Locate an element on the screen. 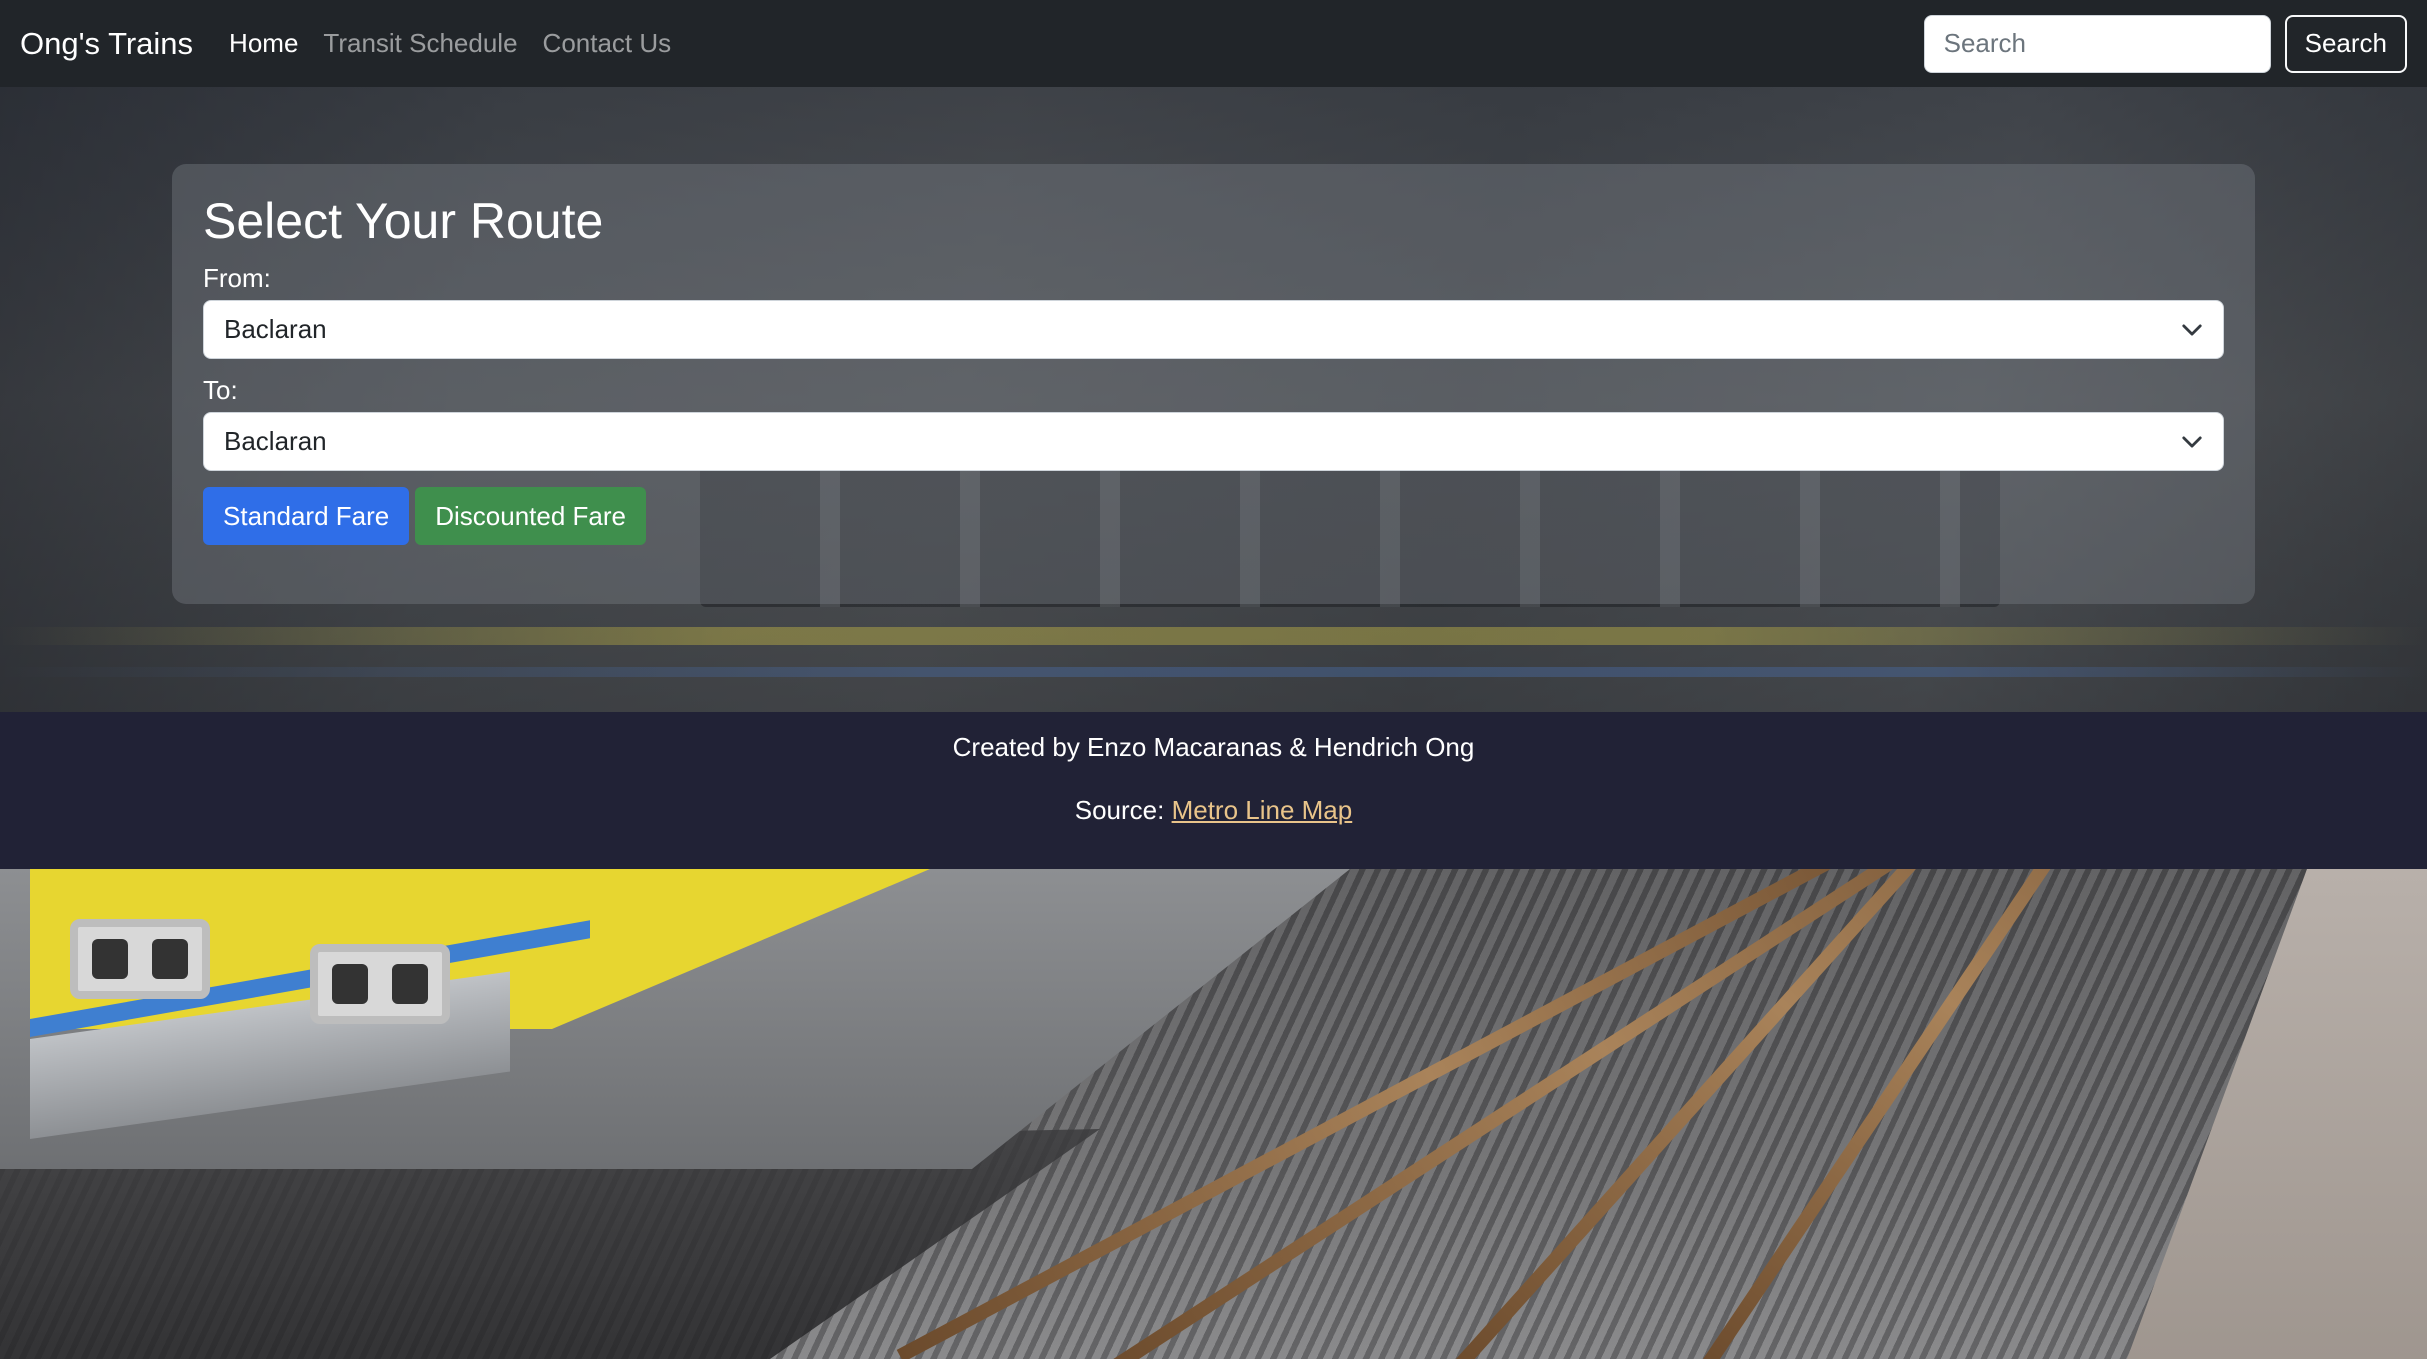 This screenshot has height=1359, width=2427. train-headlight-left is located at coordinates (140, 959).